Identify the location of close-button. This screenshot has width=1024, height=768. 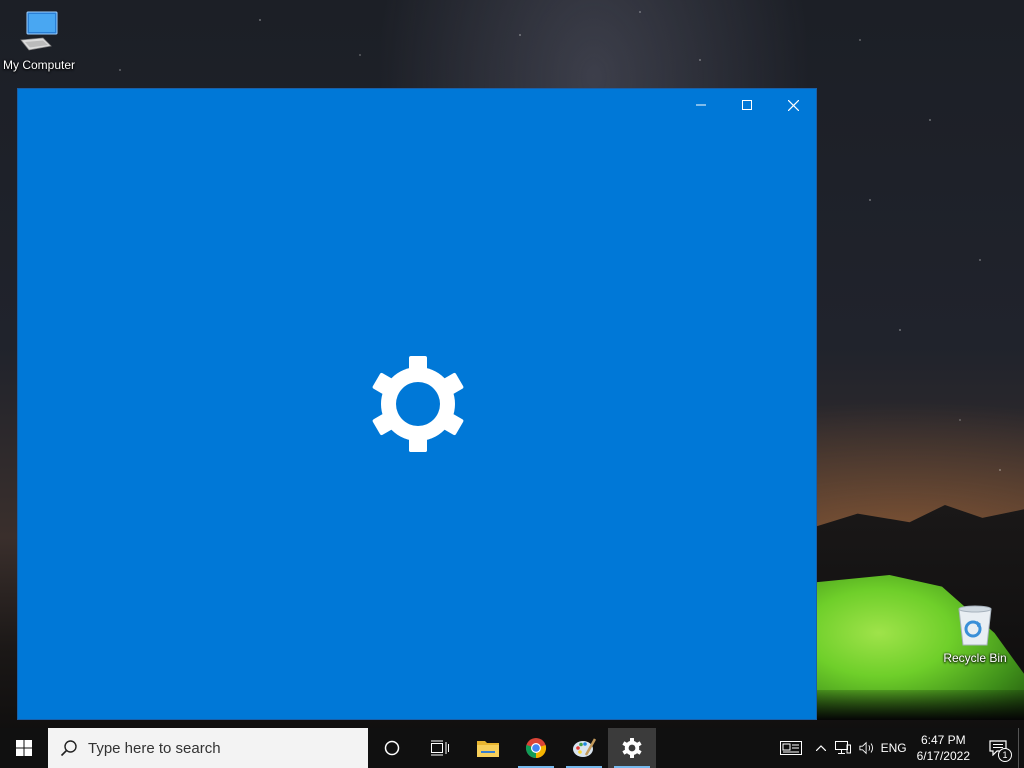
(793, 105).